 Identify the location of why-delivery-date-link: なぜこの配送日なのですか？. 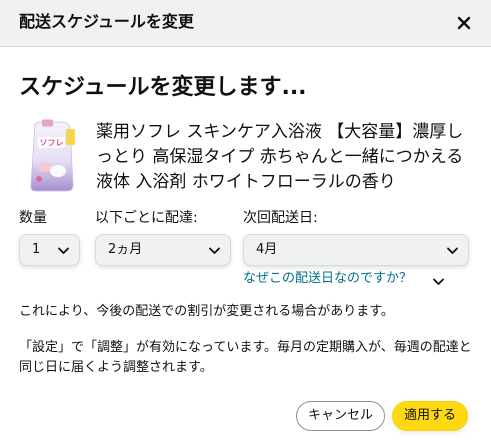
(327, 279).